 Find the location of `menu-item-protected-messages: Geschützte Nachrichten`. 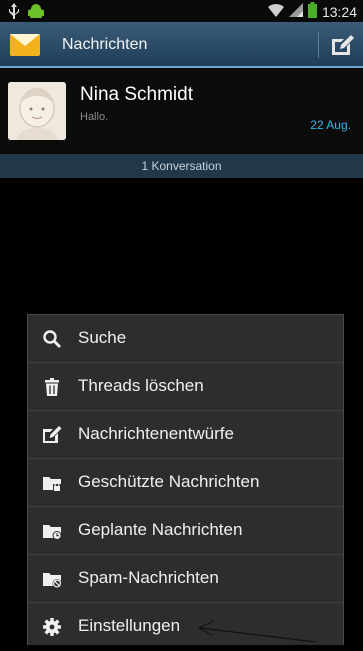

menu-item-protected-messages: Geschützte Nachrichten is located at coordinates (185, 483).